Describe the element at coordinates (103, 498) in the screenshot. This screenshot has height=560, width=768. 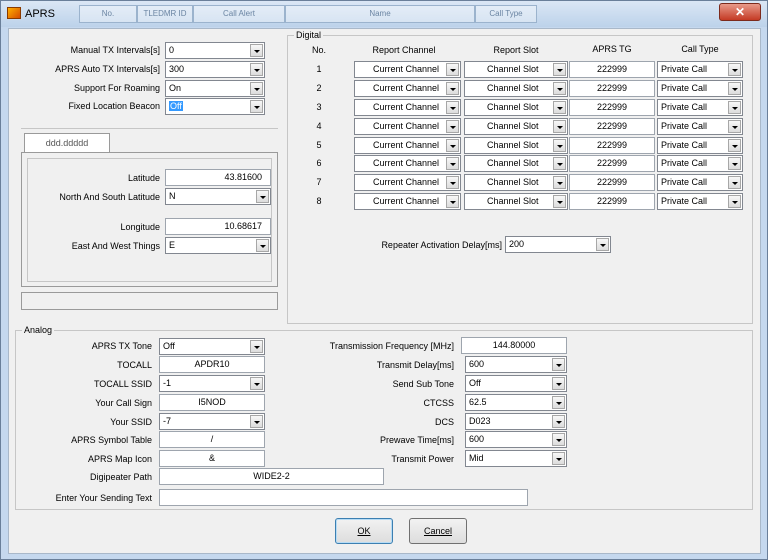
I see `sending-text-label: Enter Your Sending Text` at that location.